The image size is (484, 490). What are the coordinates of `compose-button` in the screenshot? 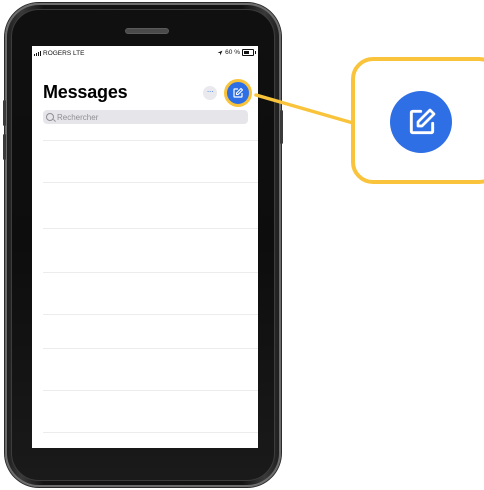 It's located at (238, 93).